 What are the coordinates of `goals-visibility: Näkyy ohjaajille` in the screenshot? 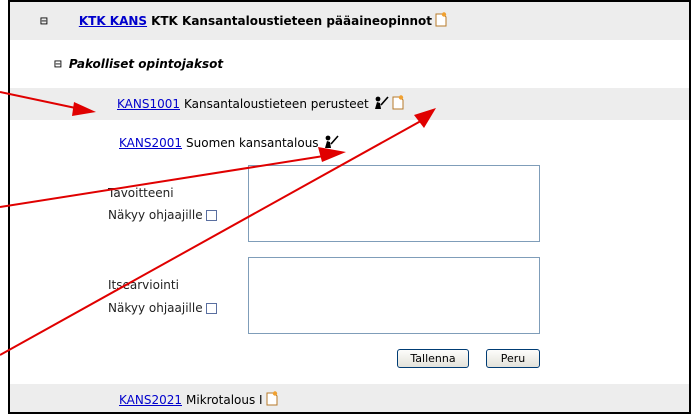 It's located at (162, 215).